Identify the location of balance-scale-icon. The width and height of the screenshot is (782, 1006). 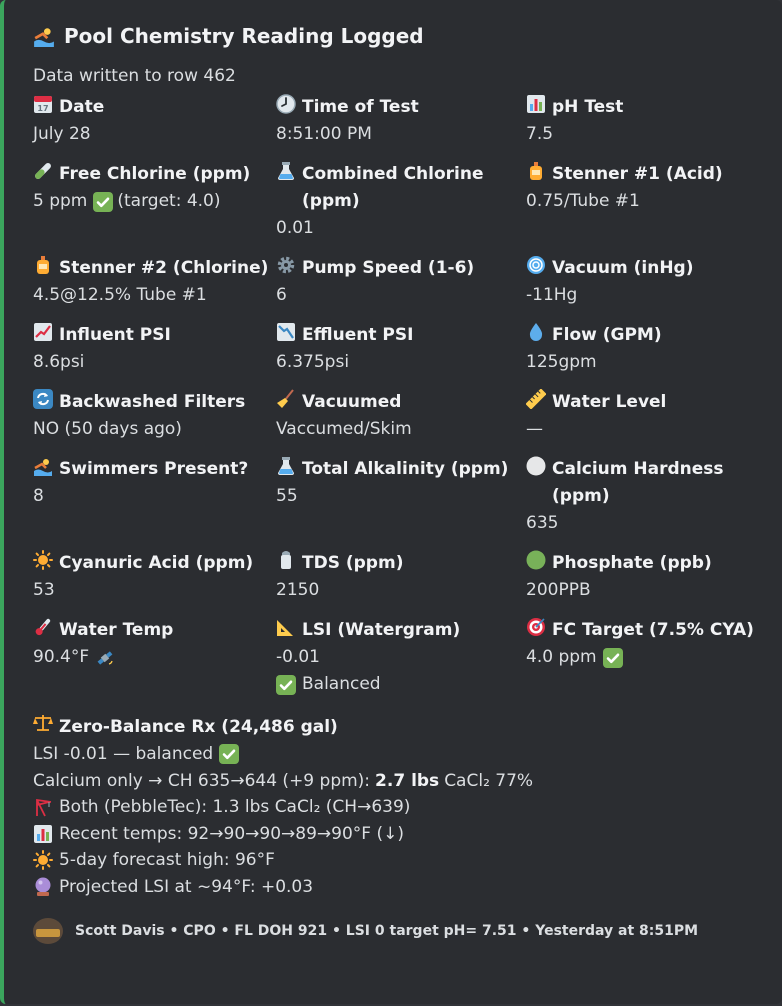
(43, 723).